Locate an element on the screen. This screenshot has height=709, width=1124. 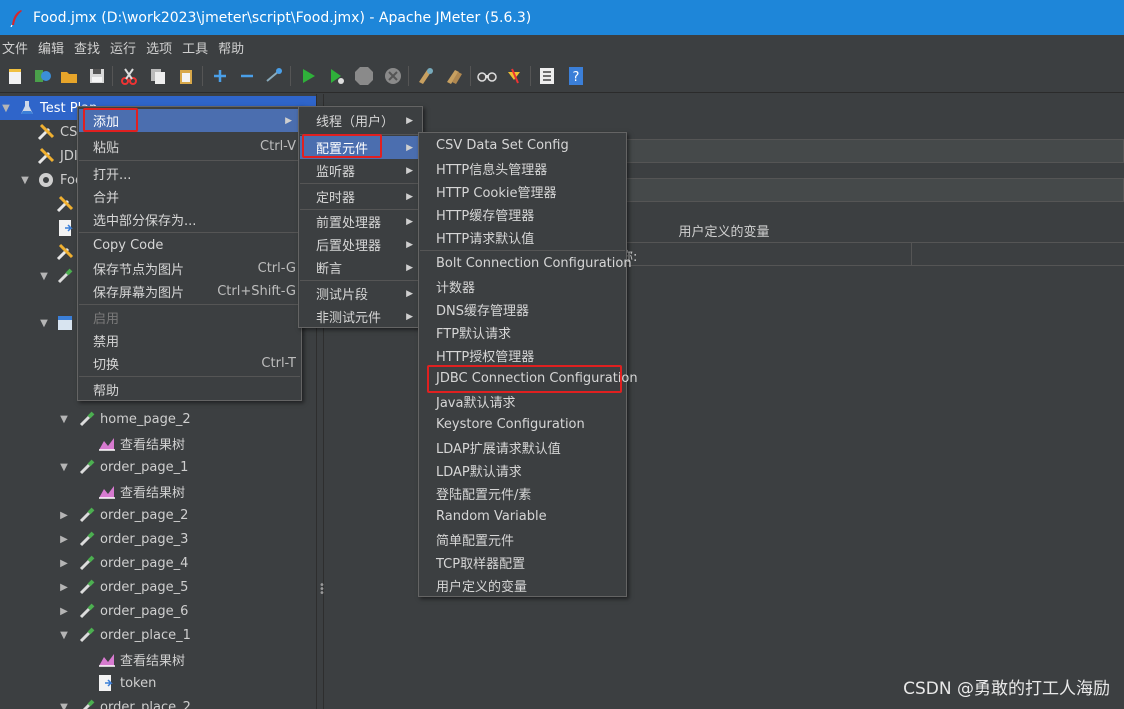
menu-item-toggle: 切换 Ctrl-T is located at coordinates (189, 363).